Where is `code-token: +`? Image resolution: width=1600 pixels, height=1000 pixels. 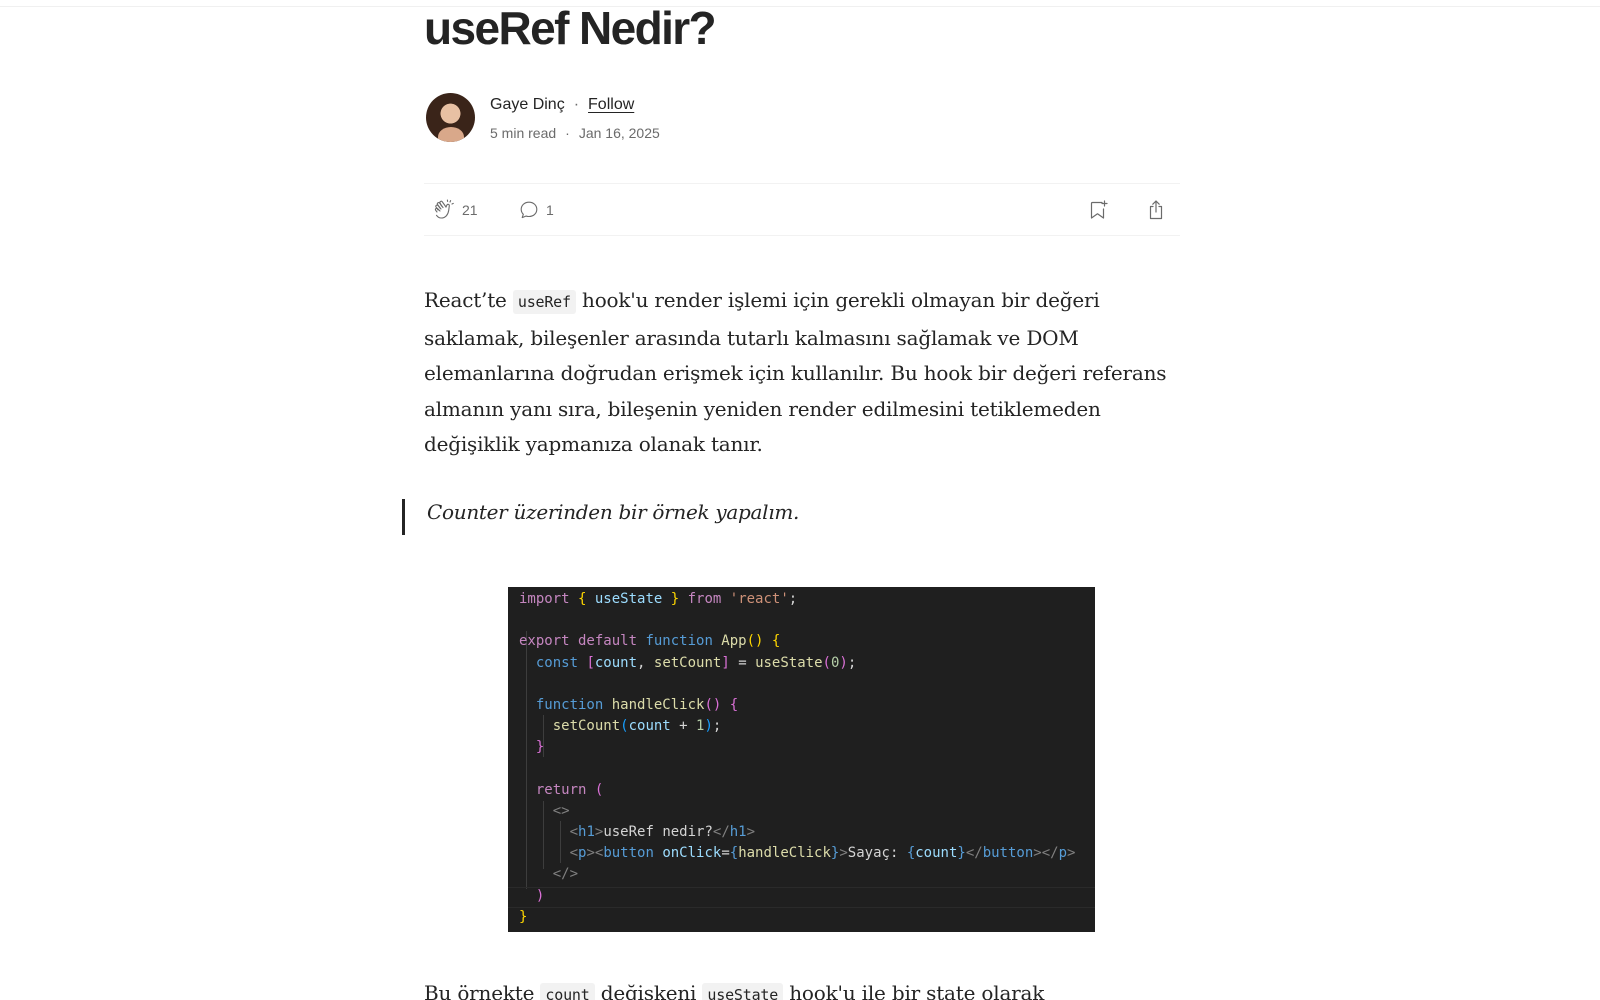 code-token: + is located at coordinates (683, 726).